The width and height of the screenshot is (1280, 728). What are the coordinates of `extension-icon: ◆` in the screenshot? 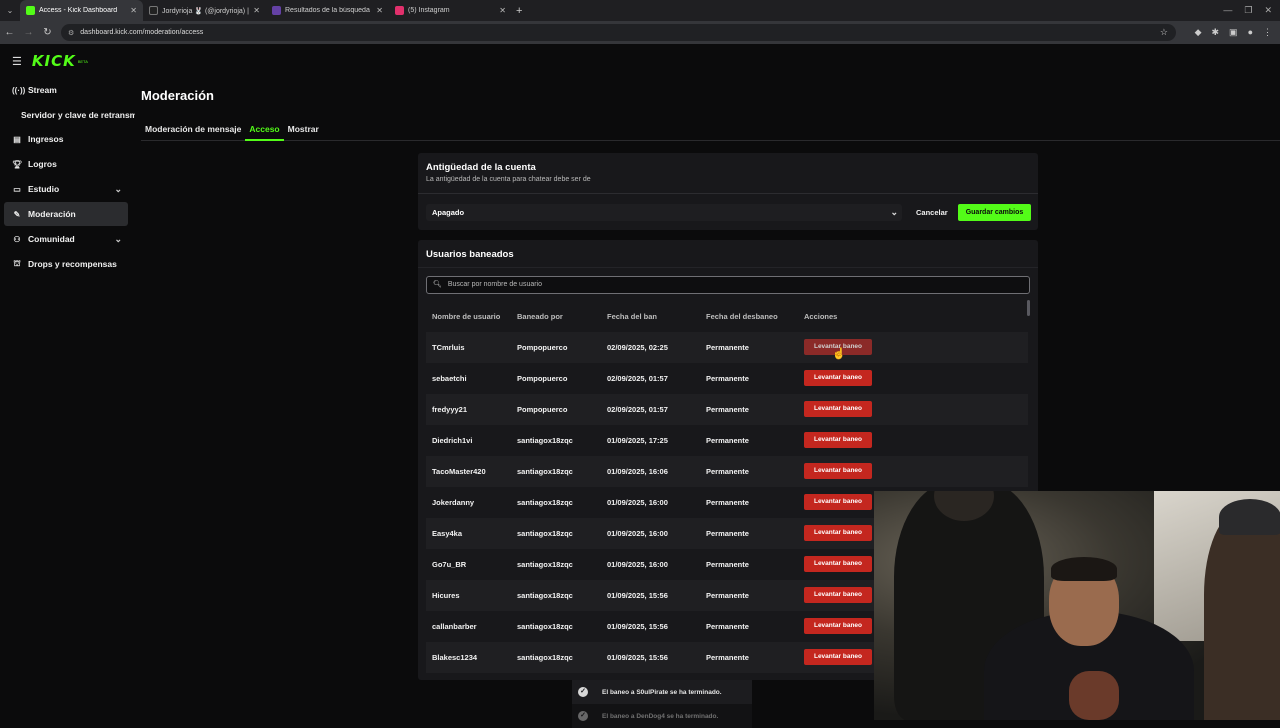 It's located at (1198, 32).